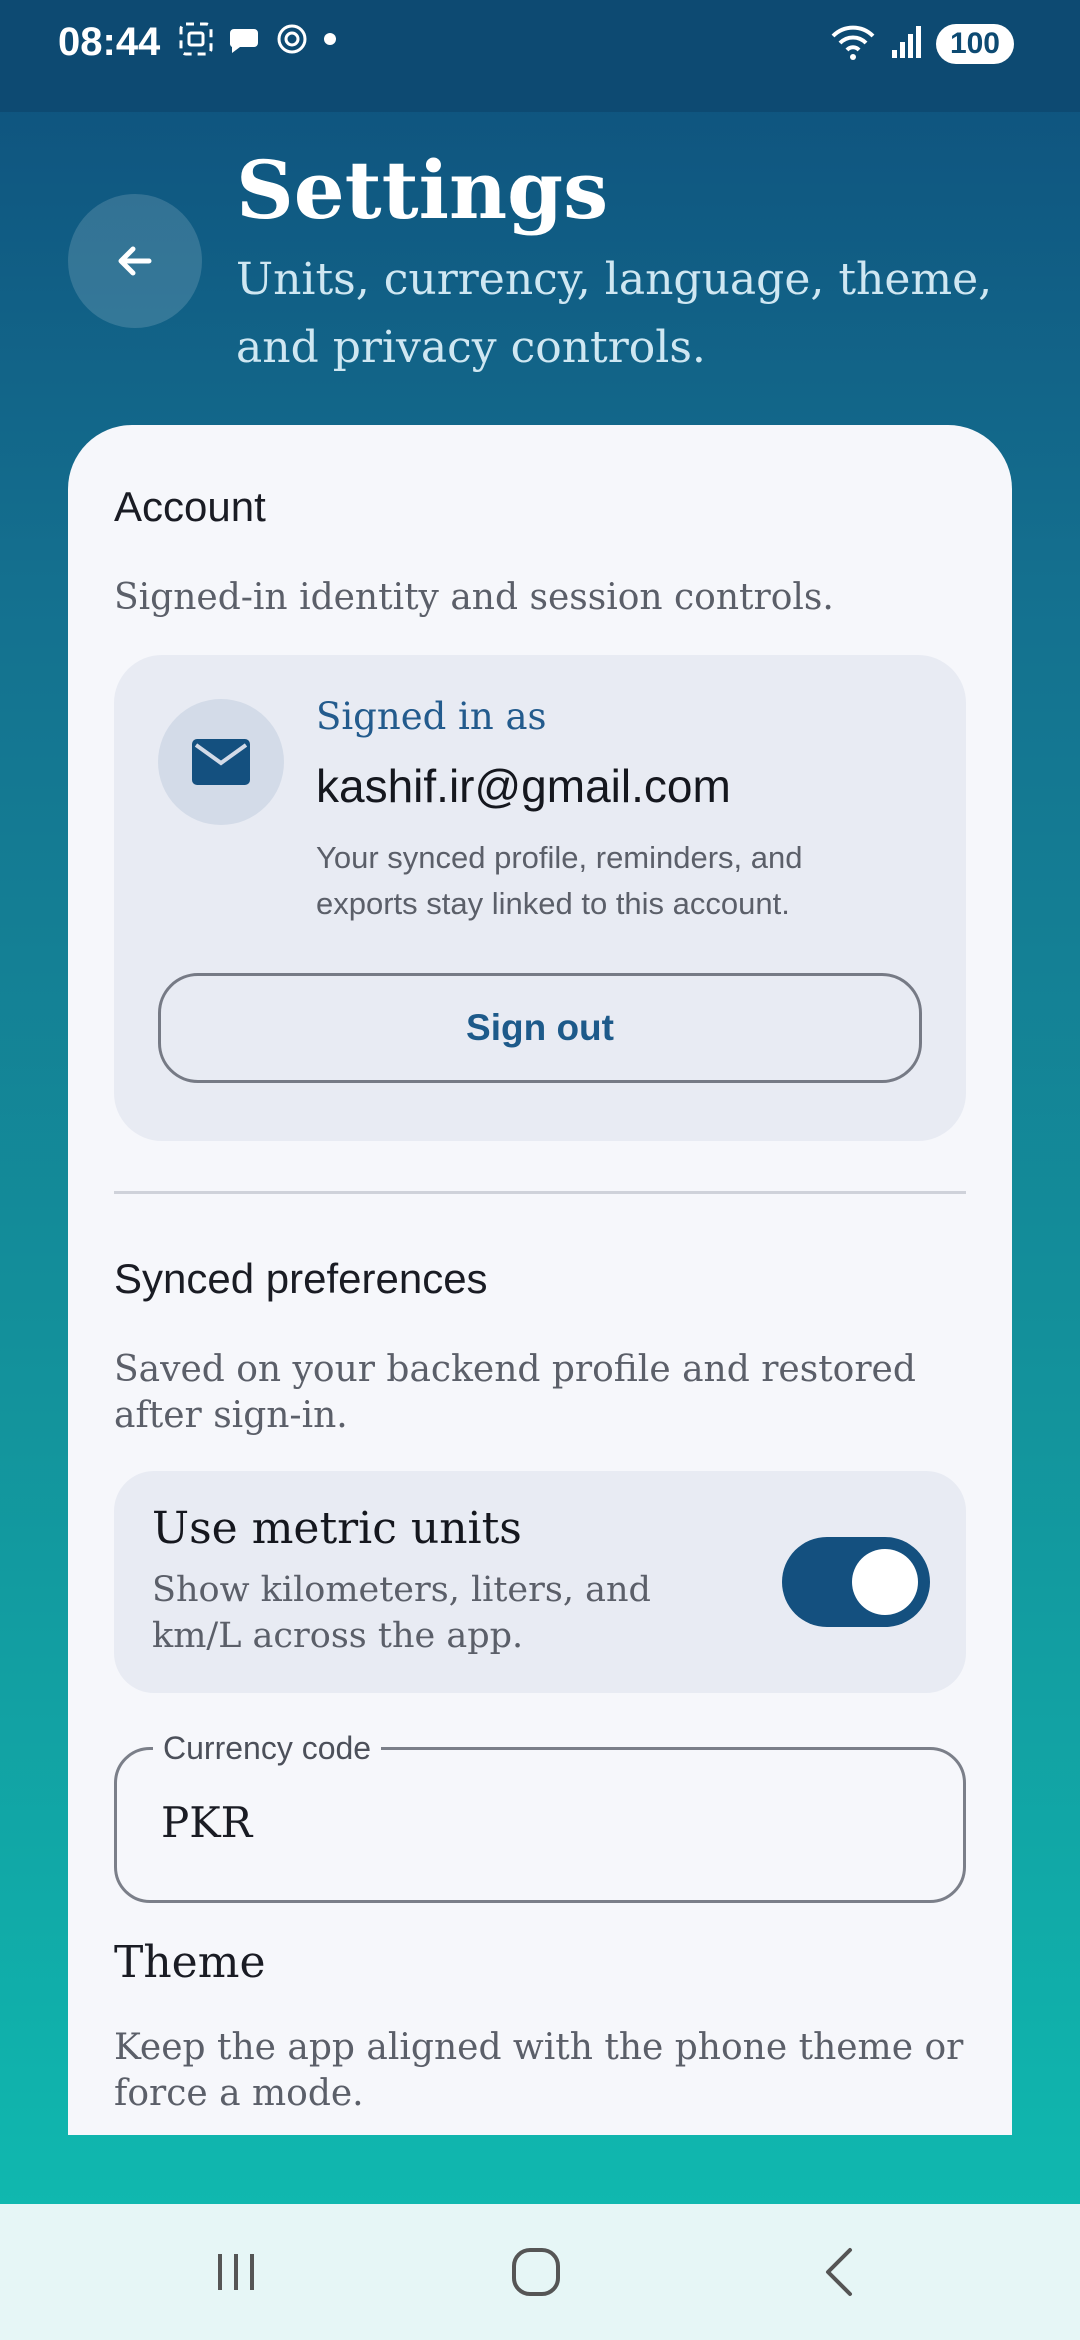  I want to click on status-notification-icons, so click(258, 44).